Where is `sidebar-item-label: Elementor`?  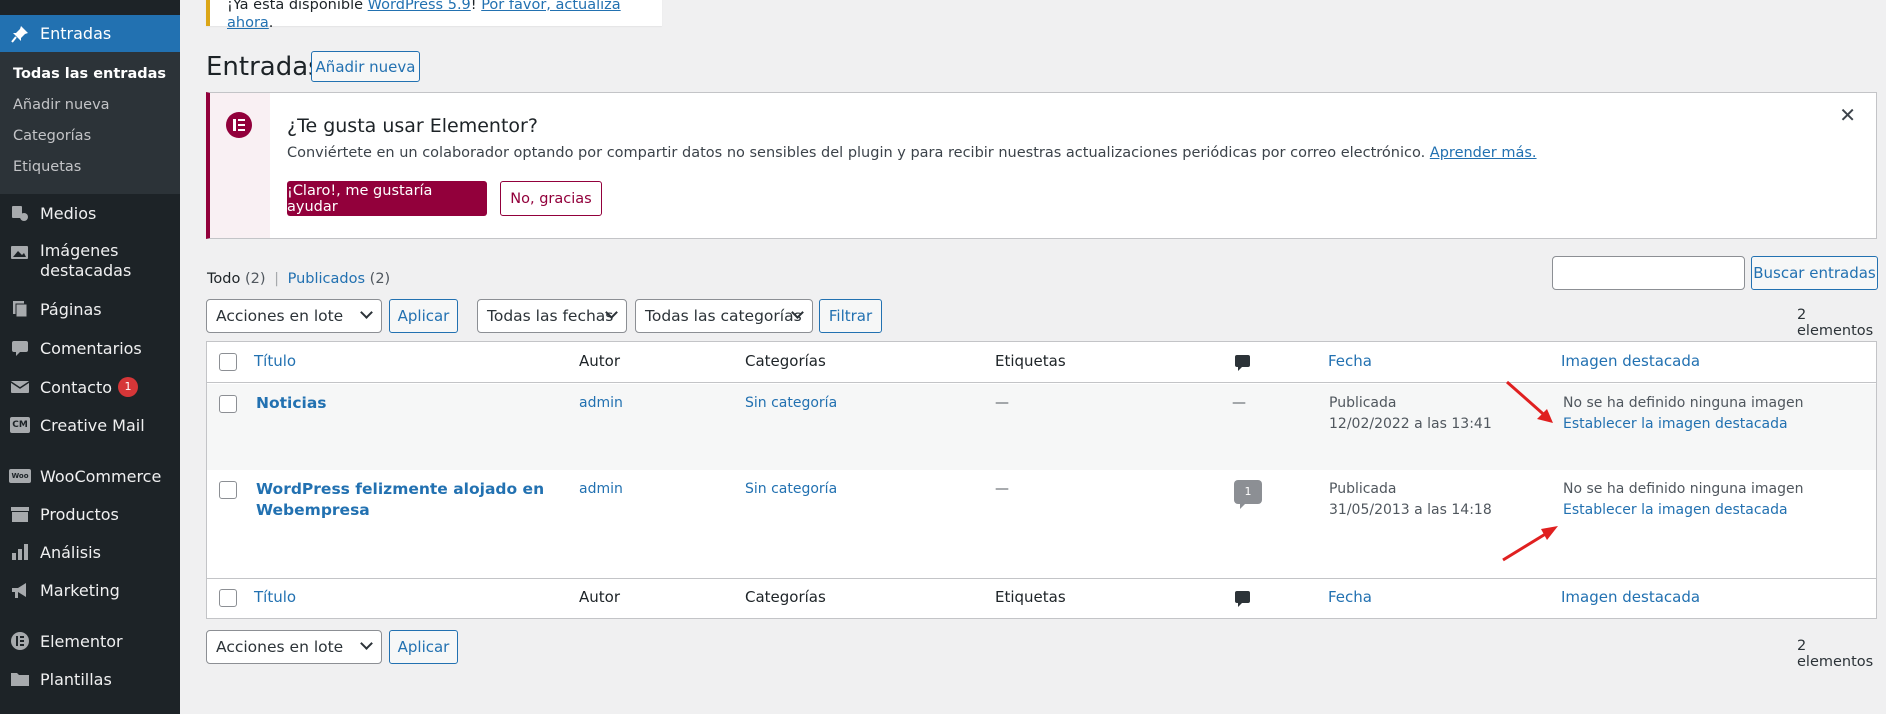 sidebar-item-label: Elementor is located at coordinates (81, 641).